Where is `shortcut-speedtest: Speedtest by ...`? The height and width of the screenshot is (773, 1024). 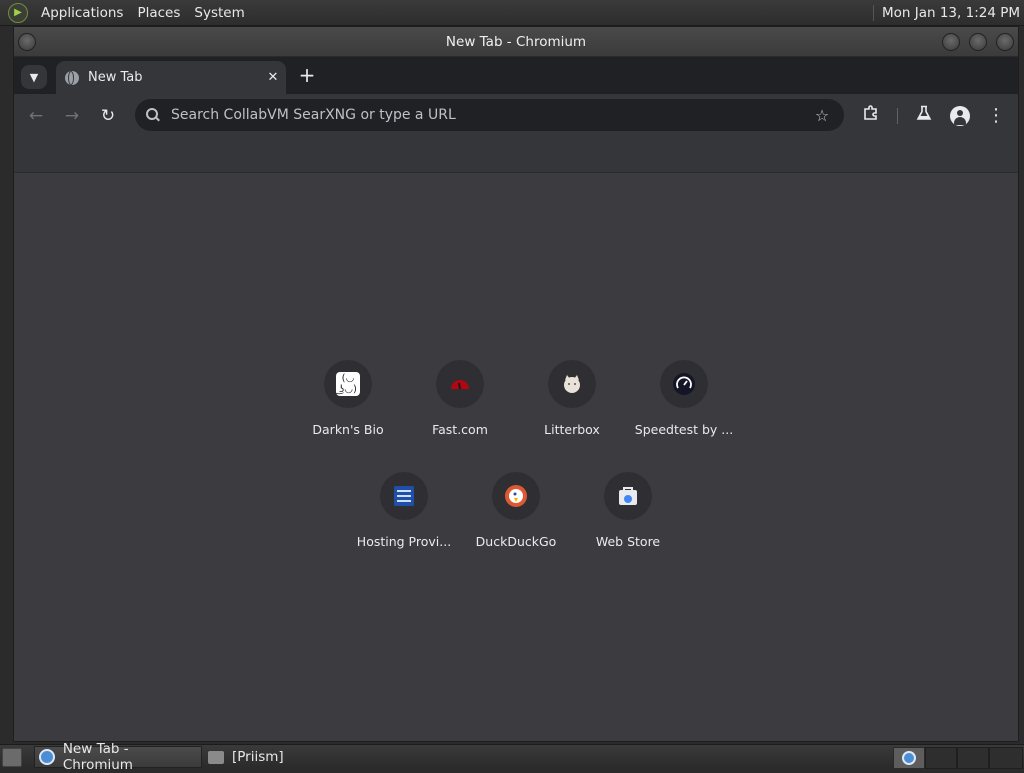
shortcut-speedtest: Speedtest by ... is located at coordinates (684, 410).